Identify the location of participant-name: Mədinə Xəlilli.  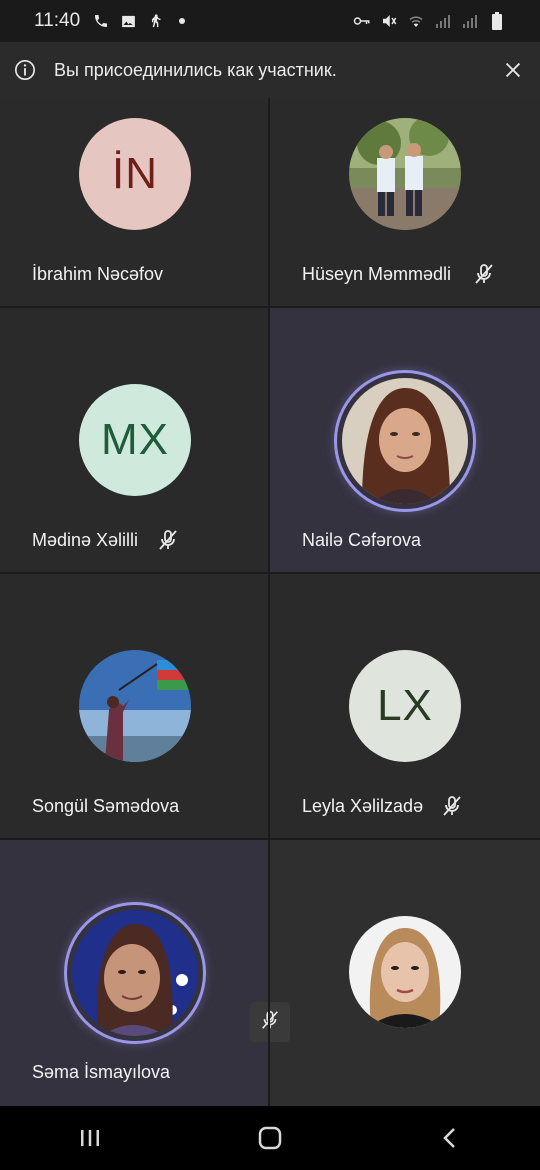
(85, 540).